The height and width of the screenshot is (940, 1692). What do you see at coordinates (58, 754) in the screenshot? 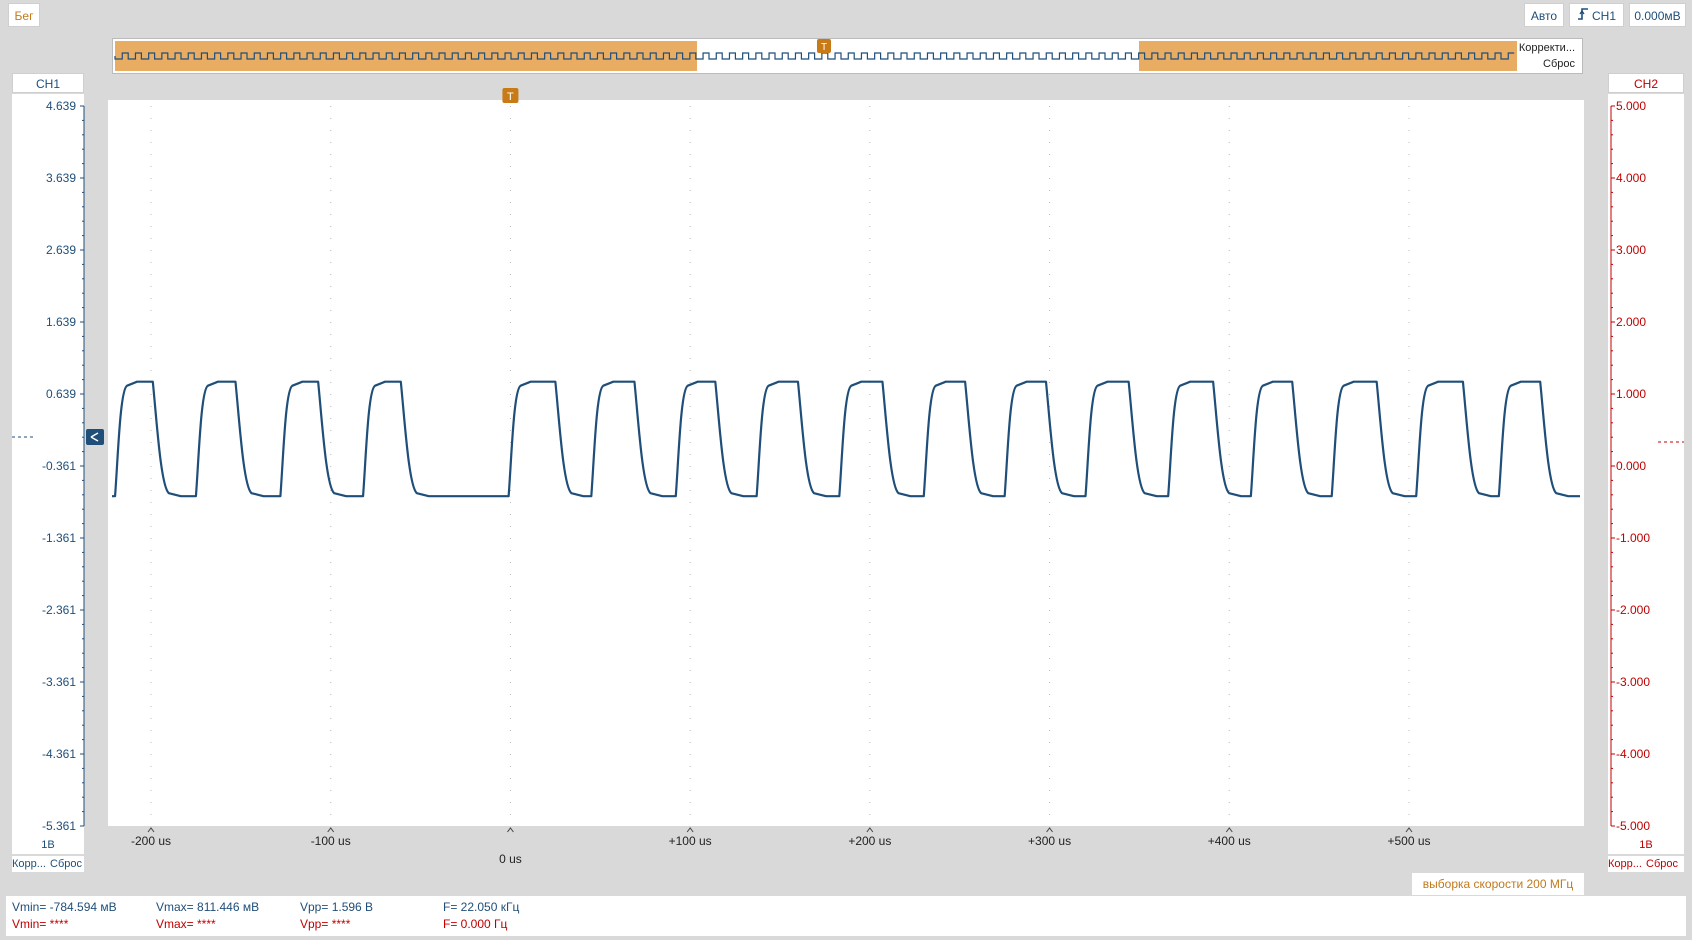
I see `ch1-tick-label: -4.361` at bounding box center [58, 754].